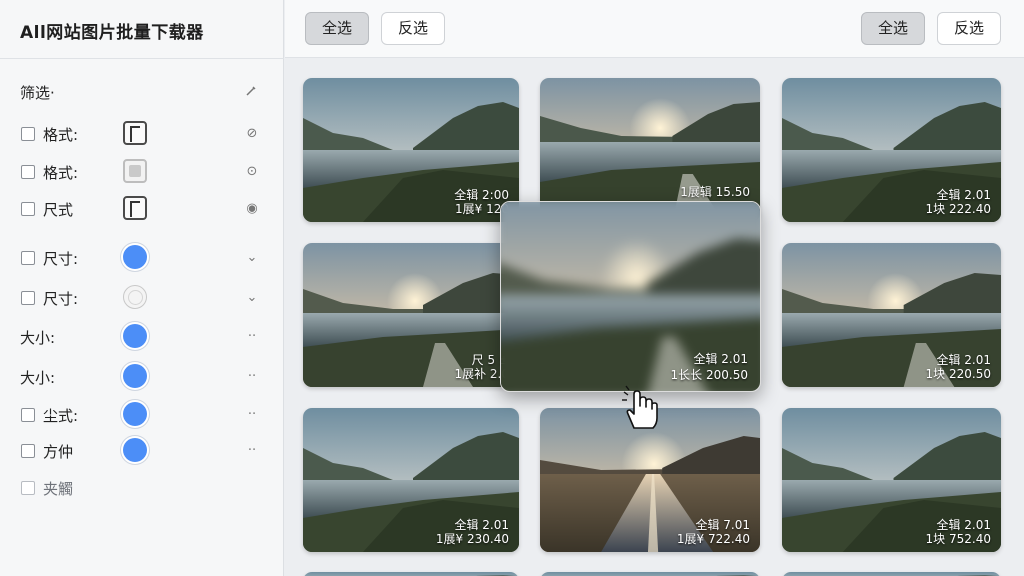 Image resolution: width=1024 pixels, height=576 pixels. I want to click on toolbar: 全选 反选 全选 反选, so click(654, 29).